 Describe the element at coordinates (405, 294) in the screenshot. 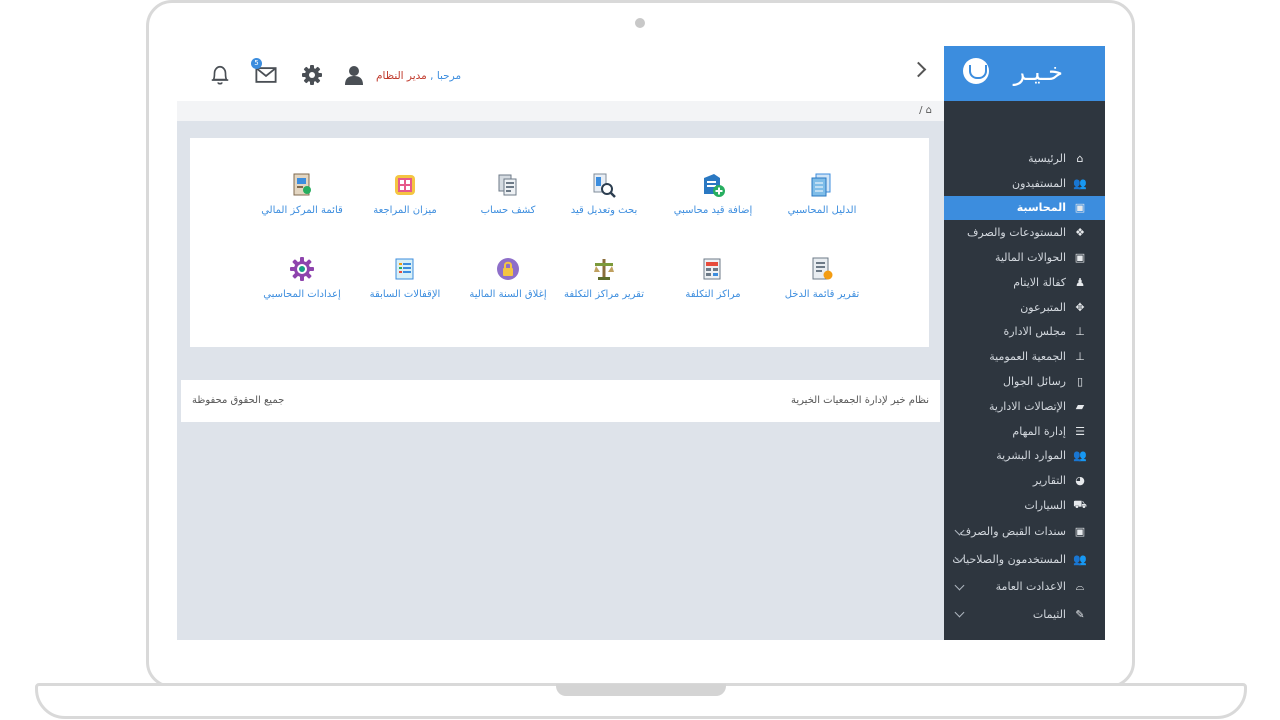

I see `tile-label: الإقفالات السابقة` at that location.